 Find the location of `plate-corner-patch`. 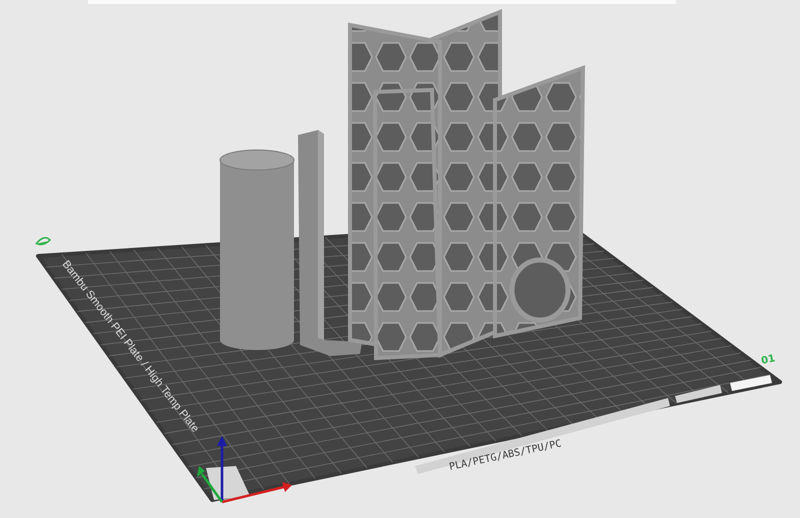

plate-corner-patch is located at coordinates (228, 483).